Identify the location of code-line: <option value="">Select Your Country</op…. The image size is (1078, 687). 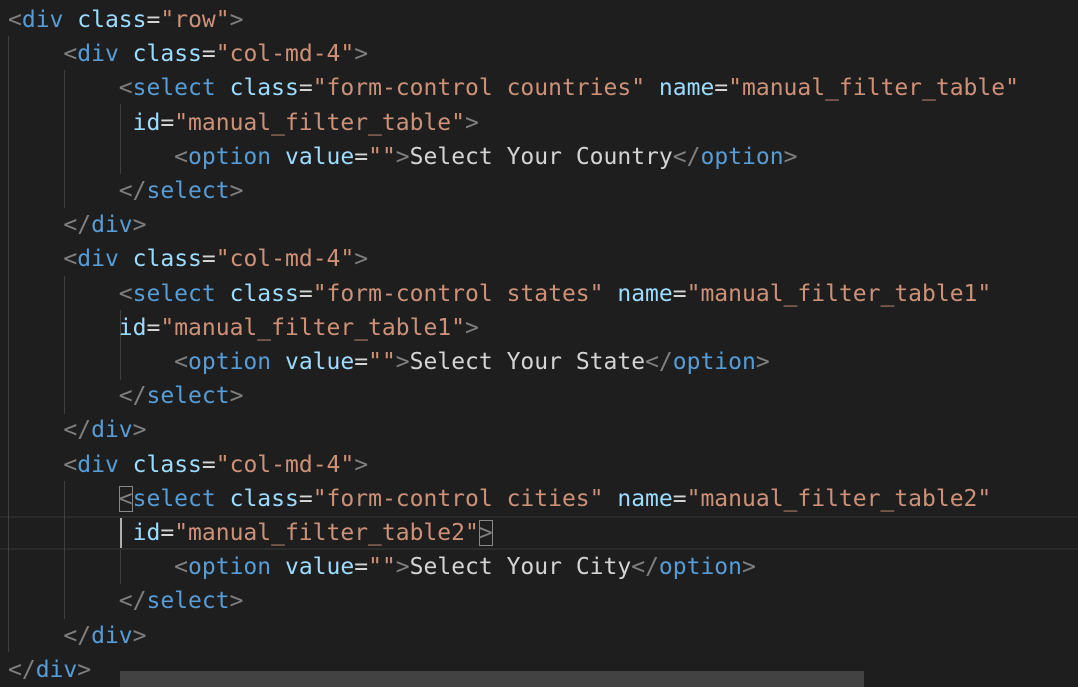
(402, 157).